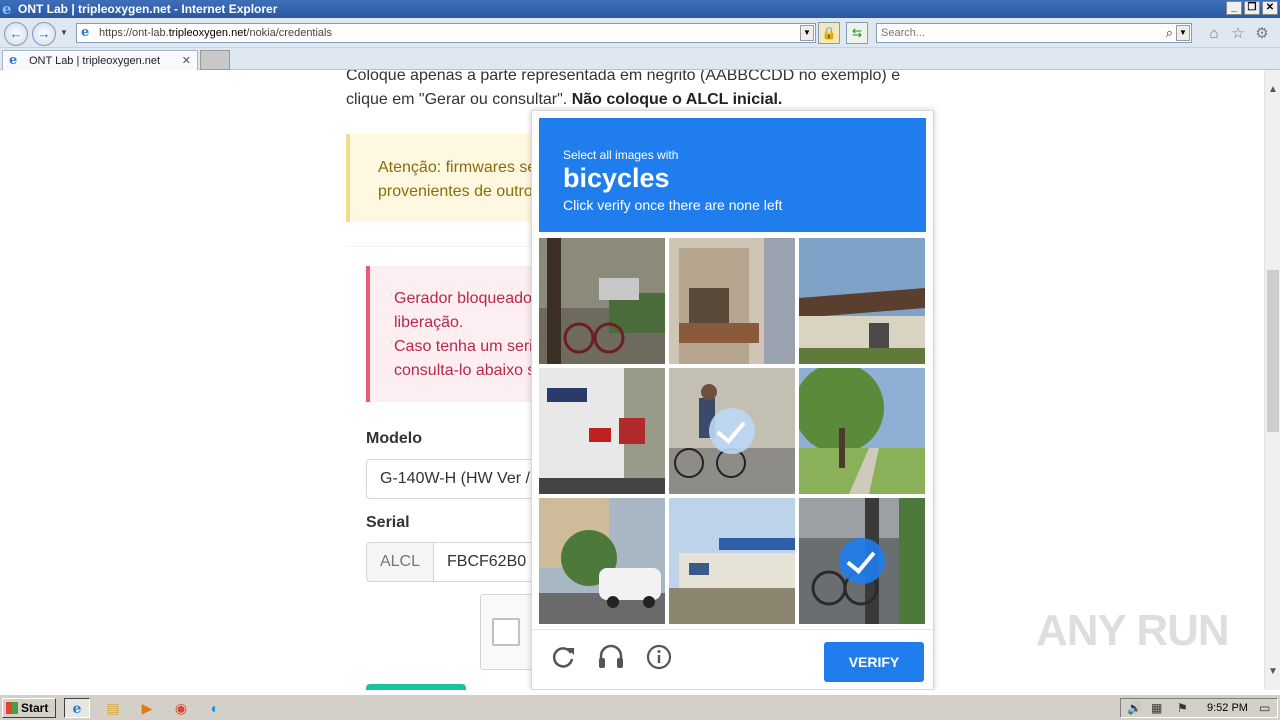 The height and width of the screenshot is (720, 1280). What do you see at coordinates (563, 657) in the screenshot?
I see `refresh-challenge-icon` at bounding box center [563, 657].